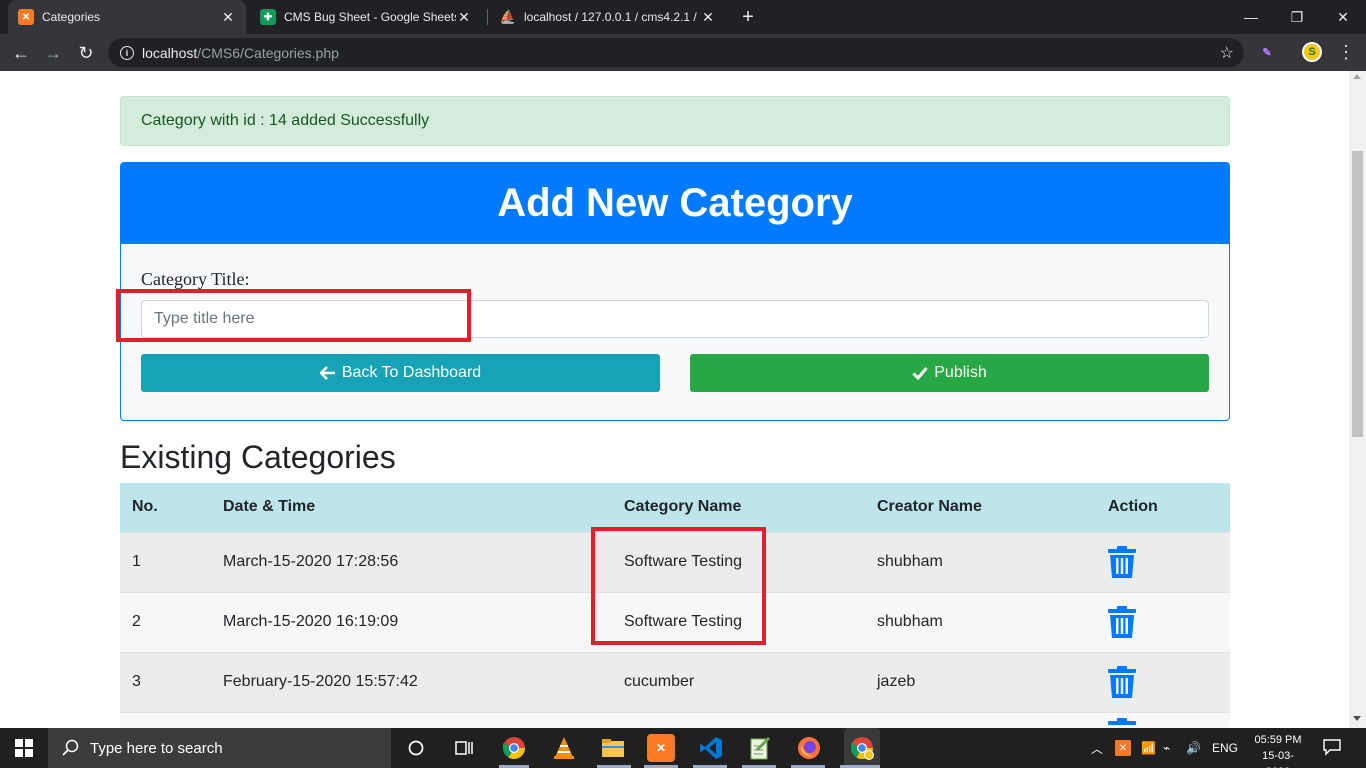  Describe the element at coordinates (86, 53) in the screenshot. I see `reload-icon: ↻` at that location.